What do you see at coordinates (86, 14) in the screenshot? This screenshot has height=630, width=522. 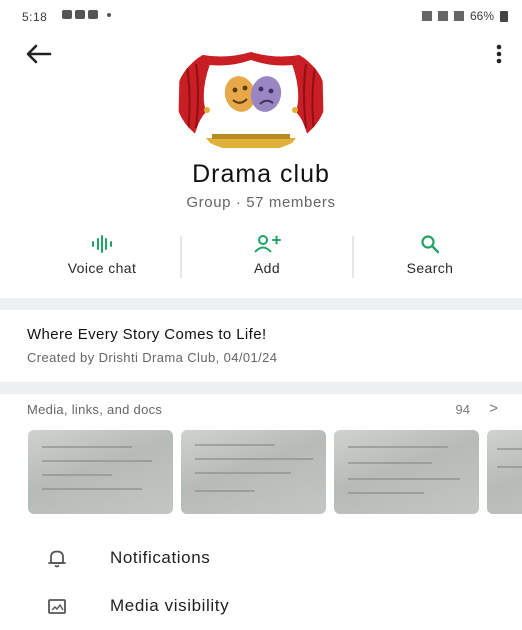 I see `notification-icons` at bounding box center [86, 14].